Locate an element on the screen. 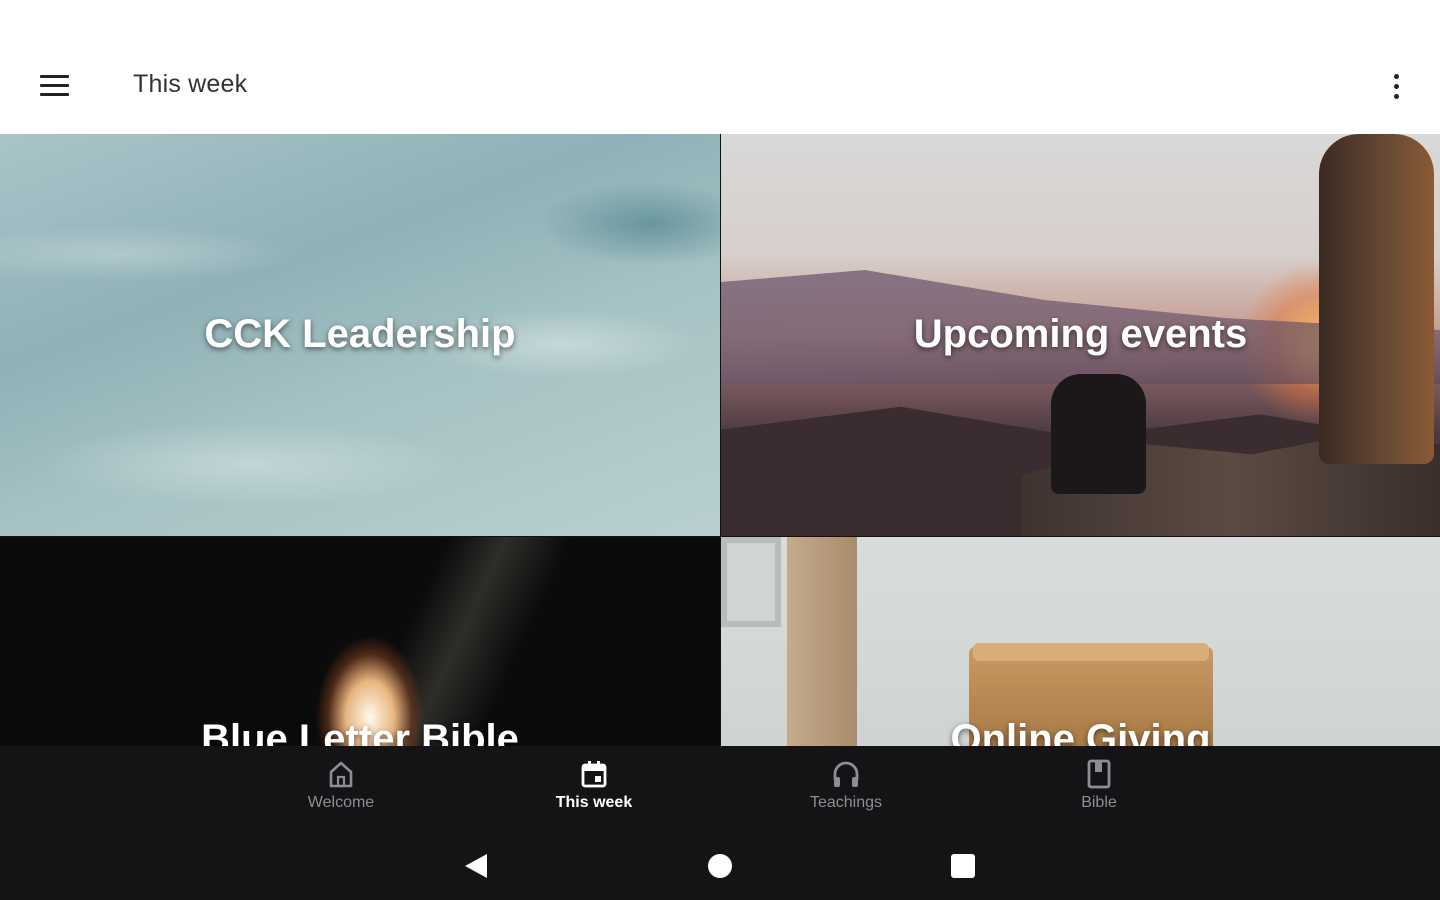 This screenshot has height=900, width=1440. tile-label: CCK Leadership is located at coordinates (360, 334).